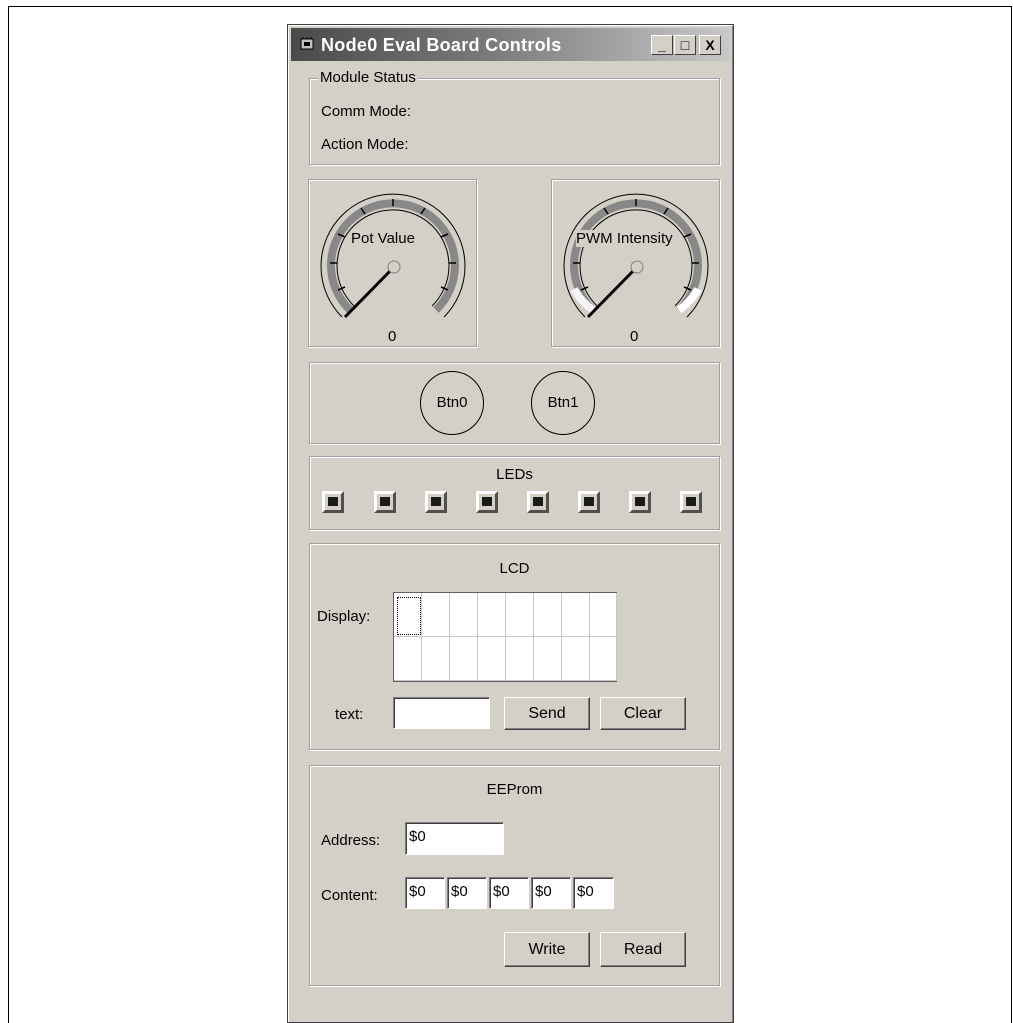 The width and height of the screenshot is (1013, 1023). Describe the element at coordinates (467, 893) in the screenshot. I see `content-input-1: $0` at that location.